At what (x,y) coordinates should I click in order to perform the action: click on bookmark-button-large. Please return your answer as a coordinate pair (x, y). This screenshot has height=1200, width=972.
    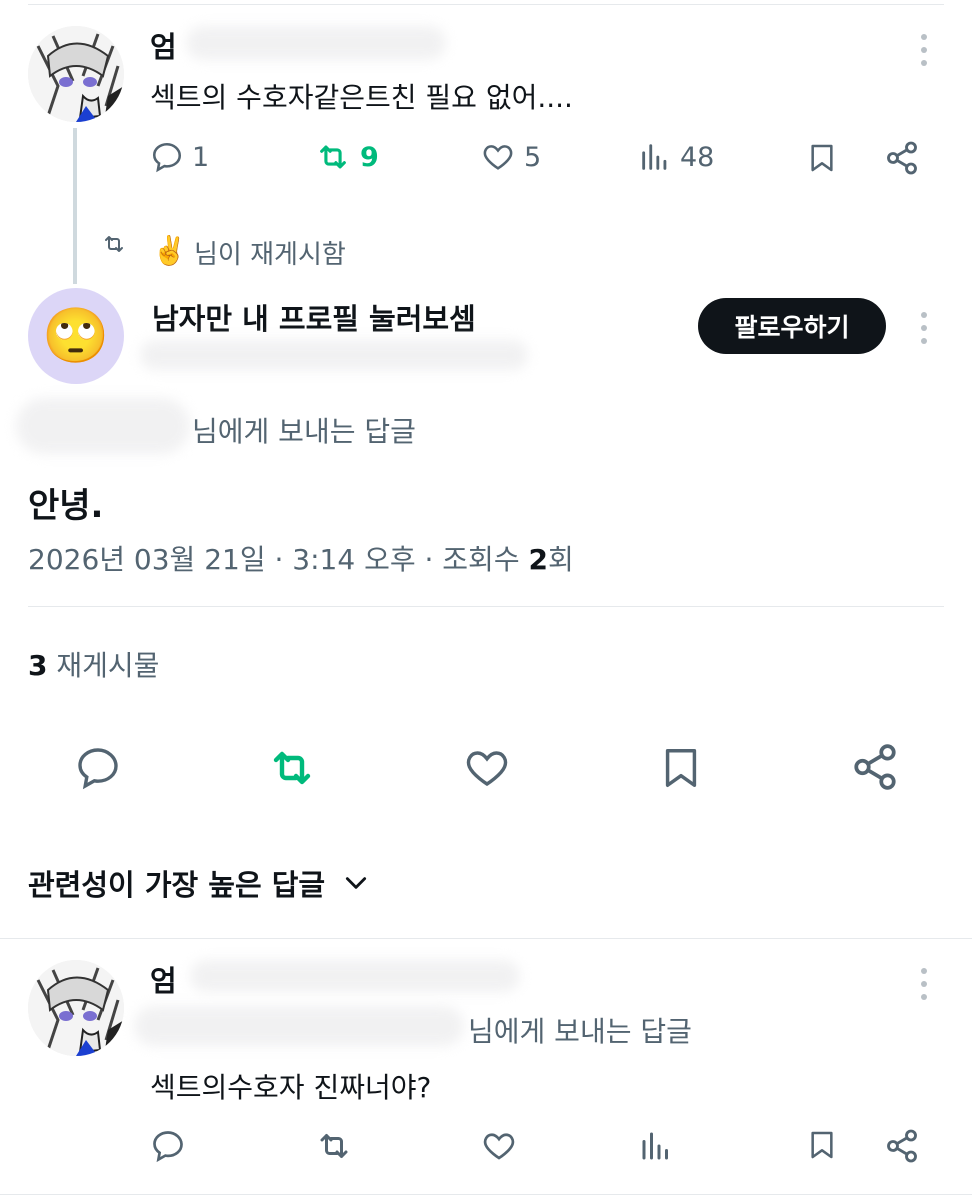
    Looking at the image, I should click on (681, 768).